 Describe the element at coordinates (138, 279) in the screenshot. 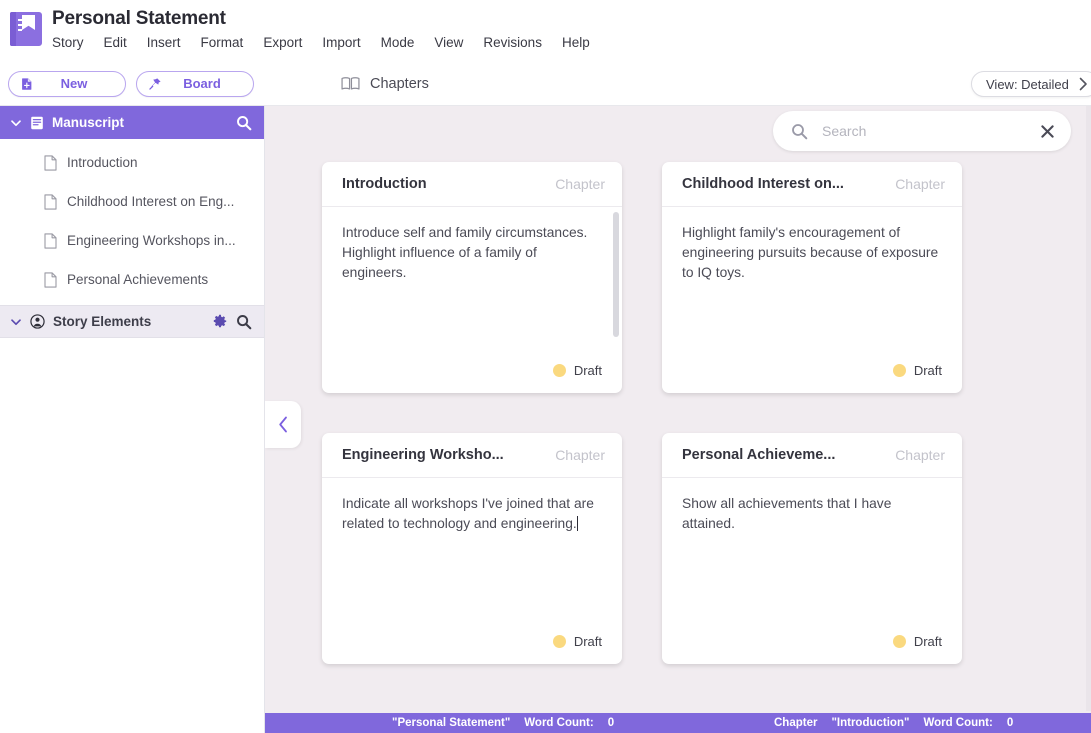

I see `sidebar-item-label: Personal Achievements` at that location.